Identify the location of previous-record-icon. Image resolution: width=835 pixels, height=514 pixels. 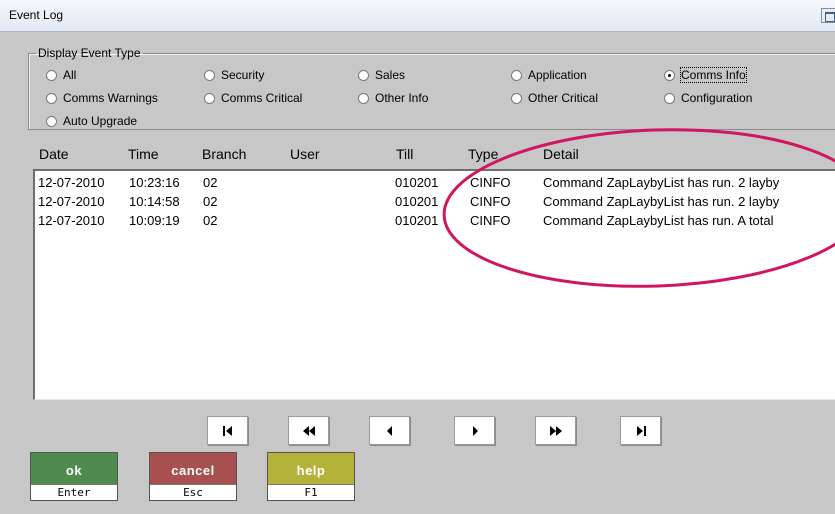
(389, 430).